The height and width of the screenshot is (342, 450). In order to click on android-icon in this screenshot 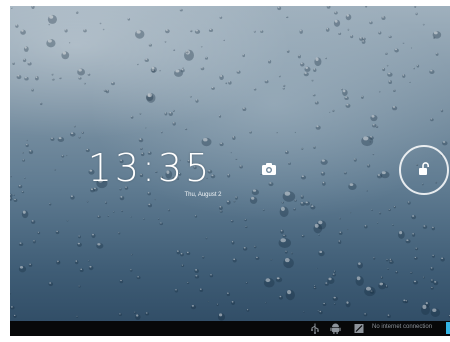, I will do `click(335, 328)`.